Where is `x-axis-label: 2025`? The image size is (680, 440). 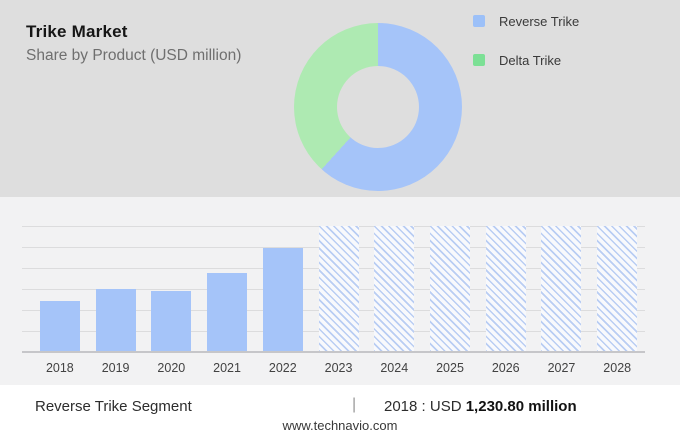
x-axis-label: 2025 is located at coordinates (450, 368).